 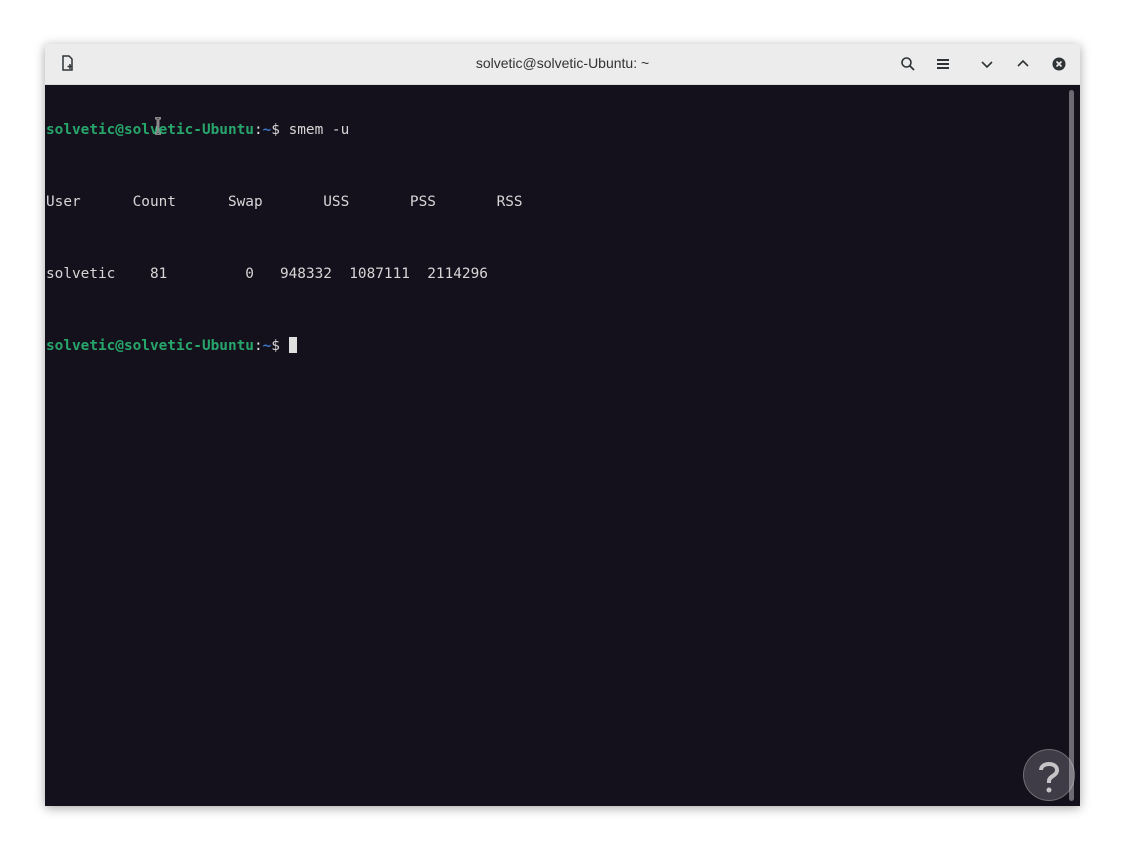 What do you see at coordinates (556, 346) in the screenshot?
I see `prompt-line: solvetic@solvetic-Ubuntu:~$` at bounding box center [556, 346].